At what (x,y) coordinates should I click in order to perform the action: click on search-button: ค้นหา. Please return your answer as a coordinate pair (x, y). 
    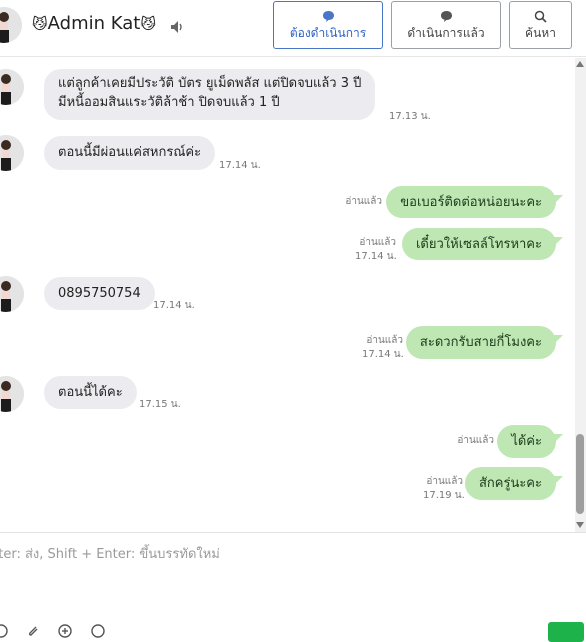
    Looking at the image, I should click on (540, 25).